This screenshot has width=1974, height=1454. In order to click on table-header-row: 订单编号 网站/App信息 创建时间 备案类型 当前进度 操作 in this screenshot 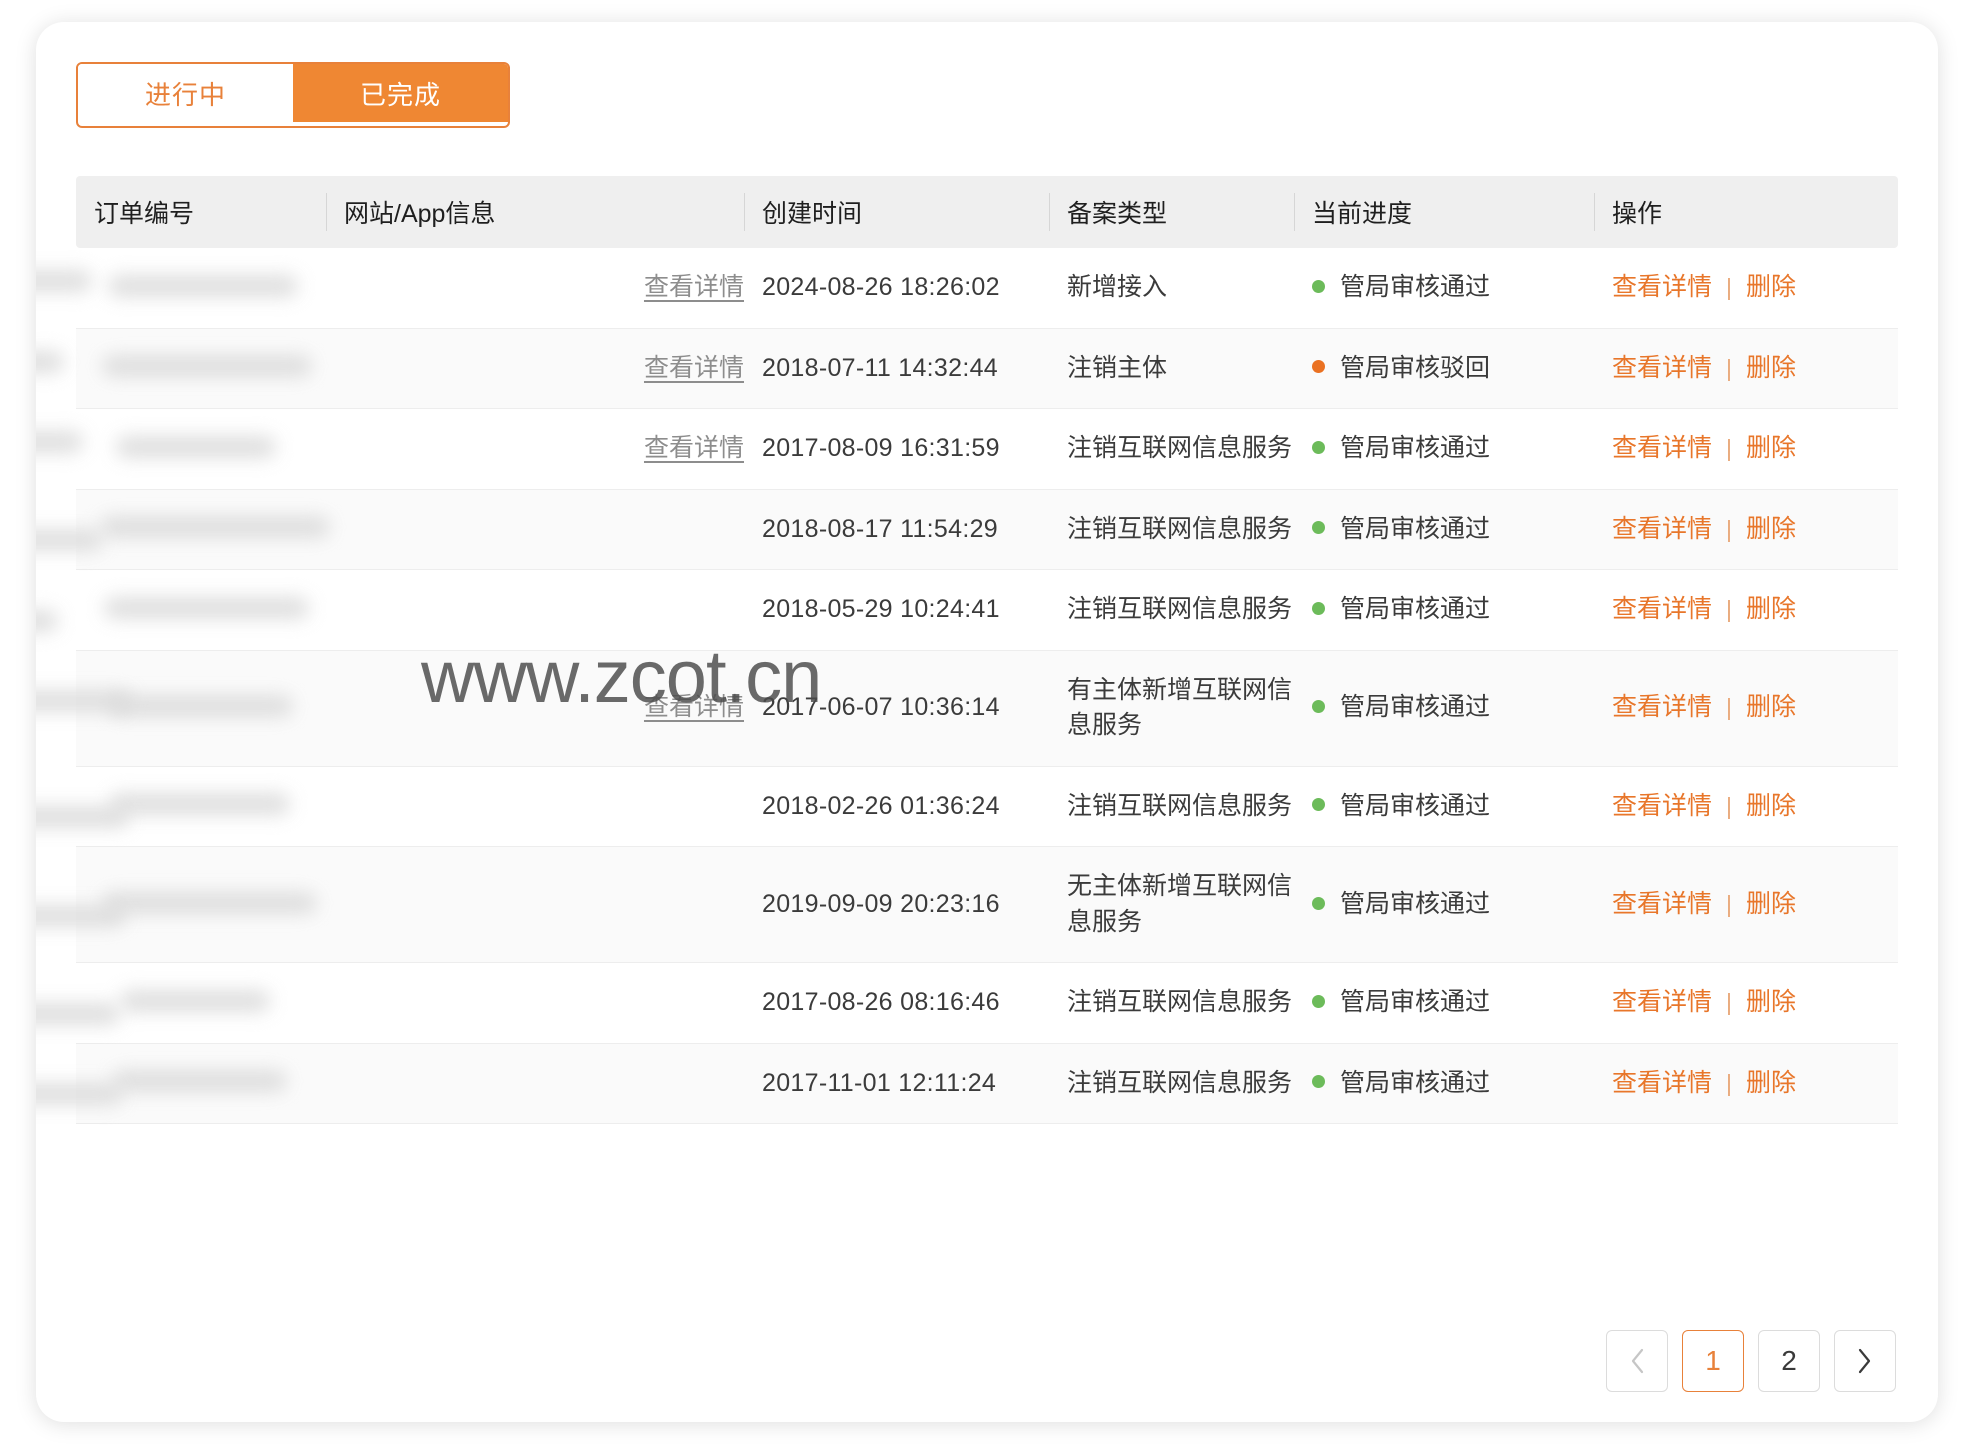, I will do `click(987, 212)`.